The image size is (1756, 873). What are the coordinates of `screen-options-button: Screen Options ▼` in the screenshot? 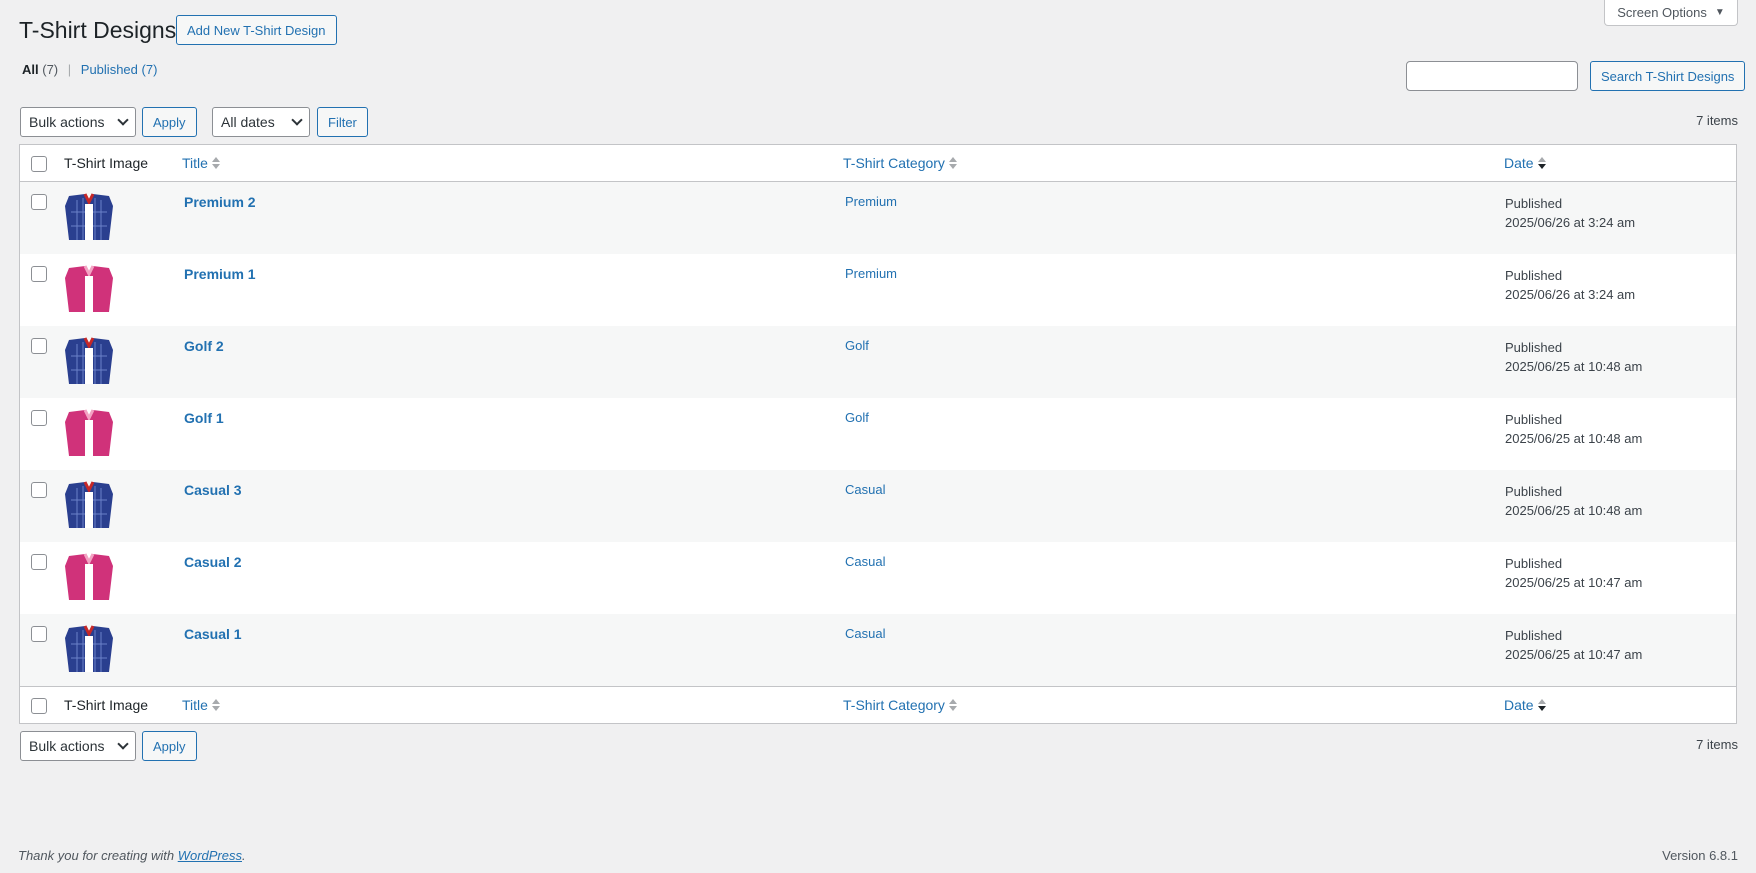 It's located at (1671, 13).